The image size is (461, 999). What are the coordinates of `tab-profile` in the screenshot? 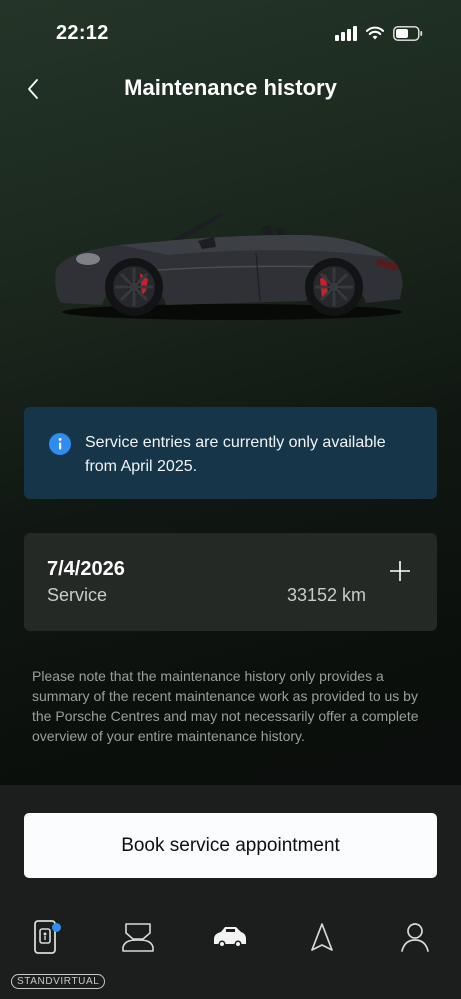 It's located at (415, 937).